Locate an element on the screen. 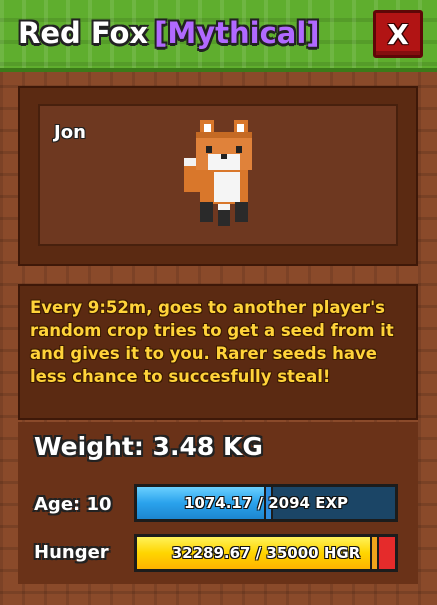  hunger-text: 32289.67 / 35000 HGR is located at coordinates (266, 553).